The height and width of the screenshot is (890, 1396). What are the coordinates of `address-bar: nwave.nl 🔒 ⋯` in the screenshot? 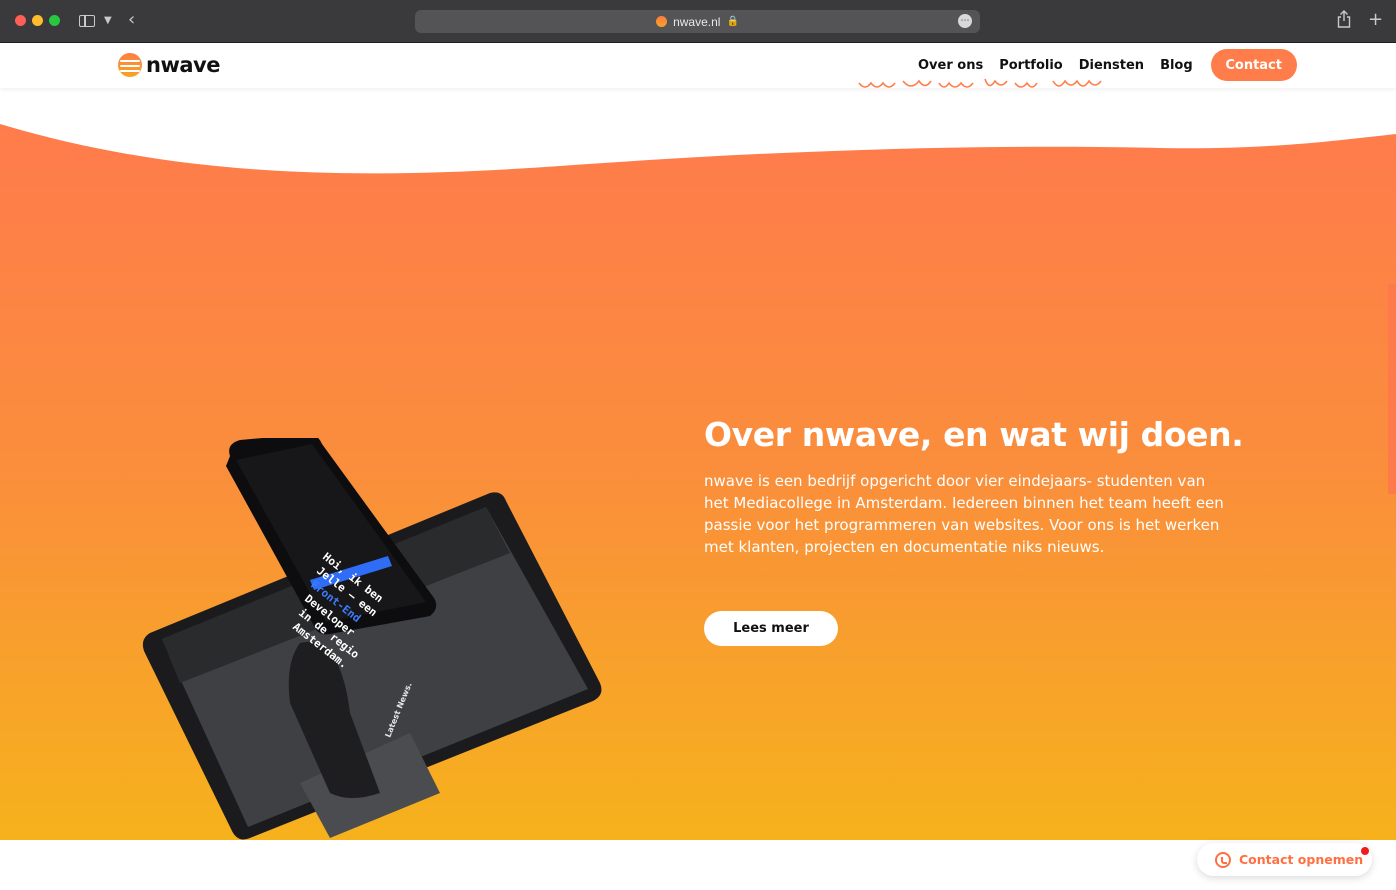 It's located at (697, 21).